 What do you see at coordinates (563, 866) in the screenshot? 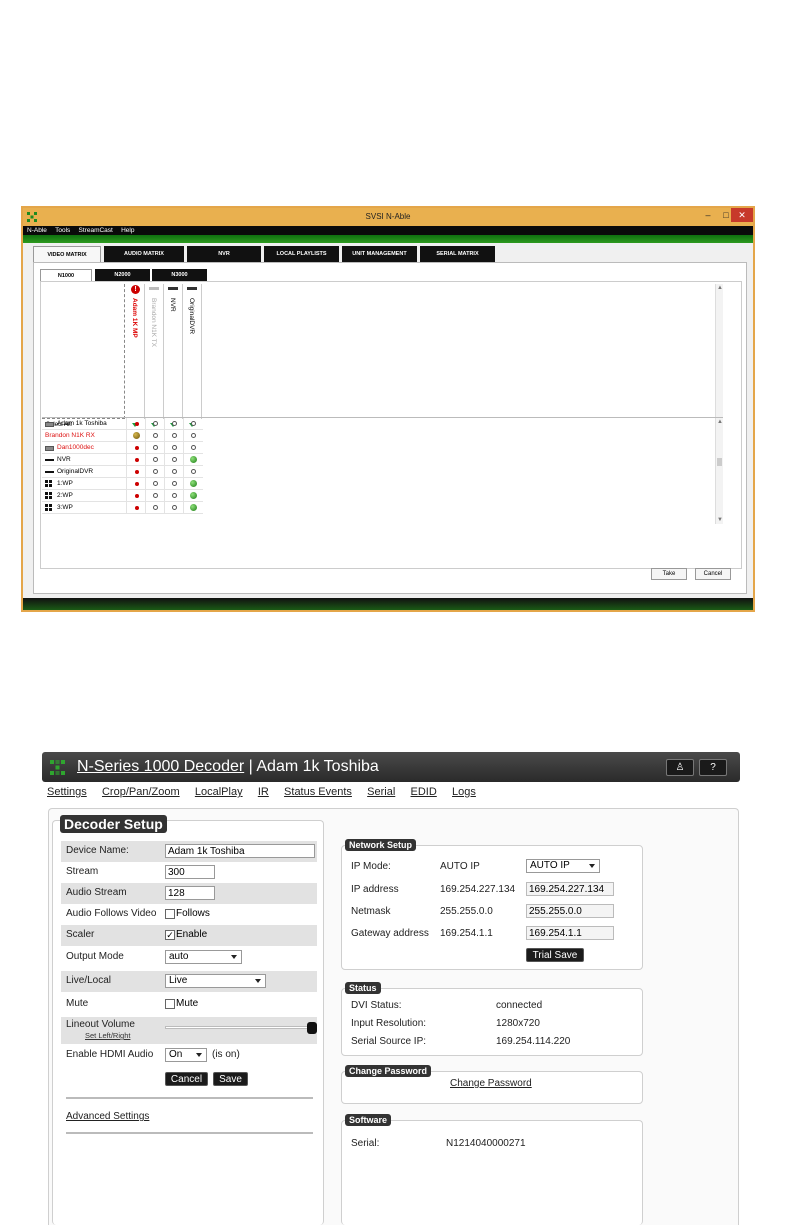
I see `ip-mode-select: AUTO IP` at bounding box center [563, 866].